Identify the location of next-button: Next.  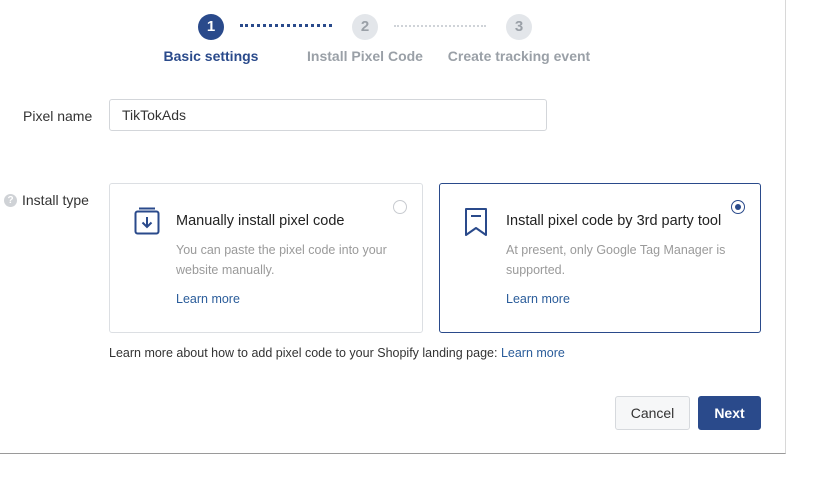
(729, 413).